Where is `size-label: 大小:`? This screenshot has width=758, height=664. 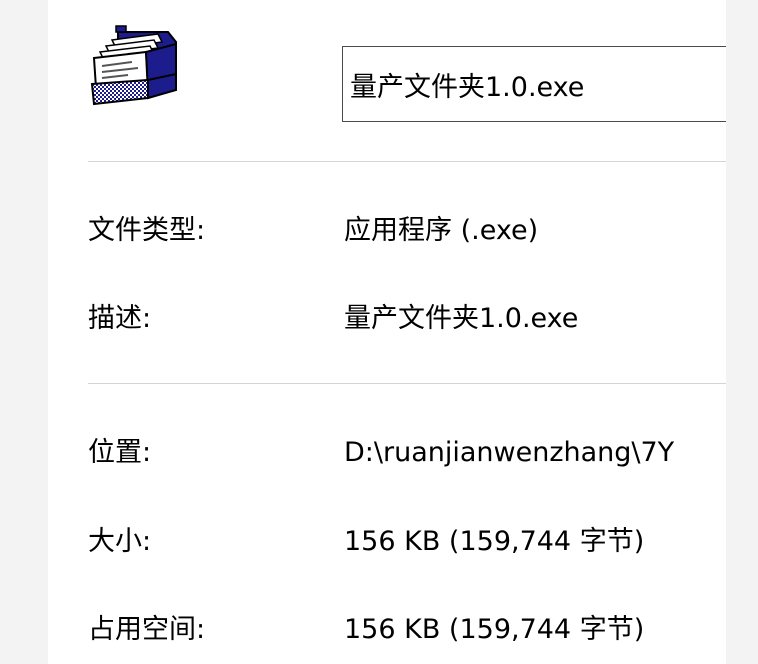 size-label: 大小: is located at coordinates (120, 541).